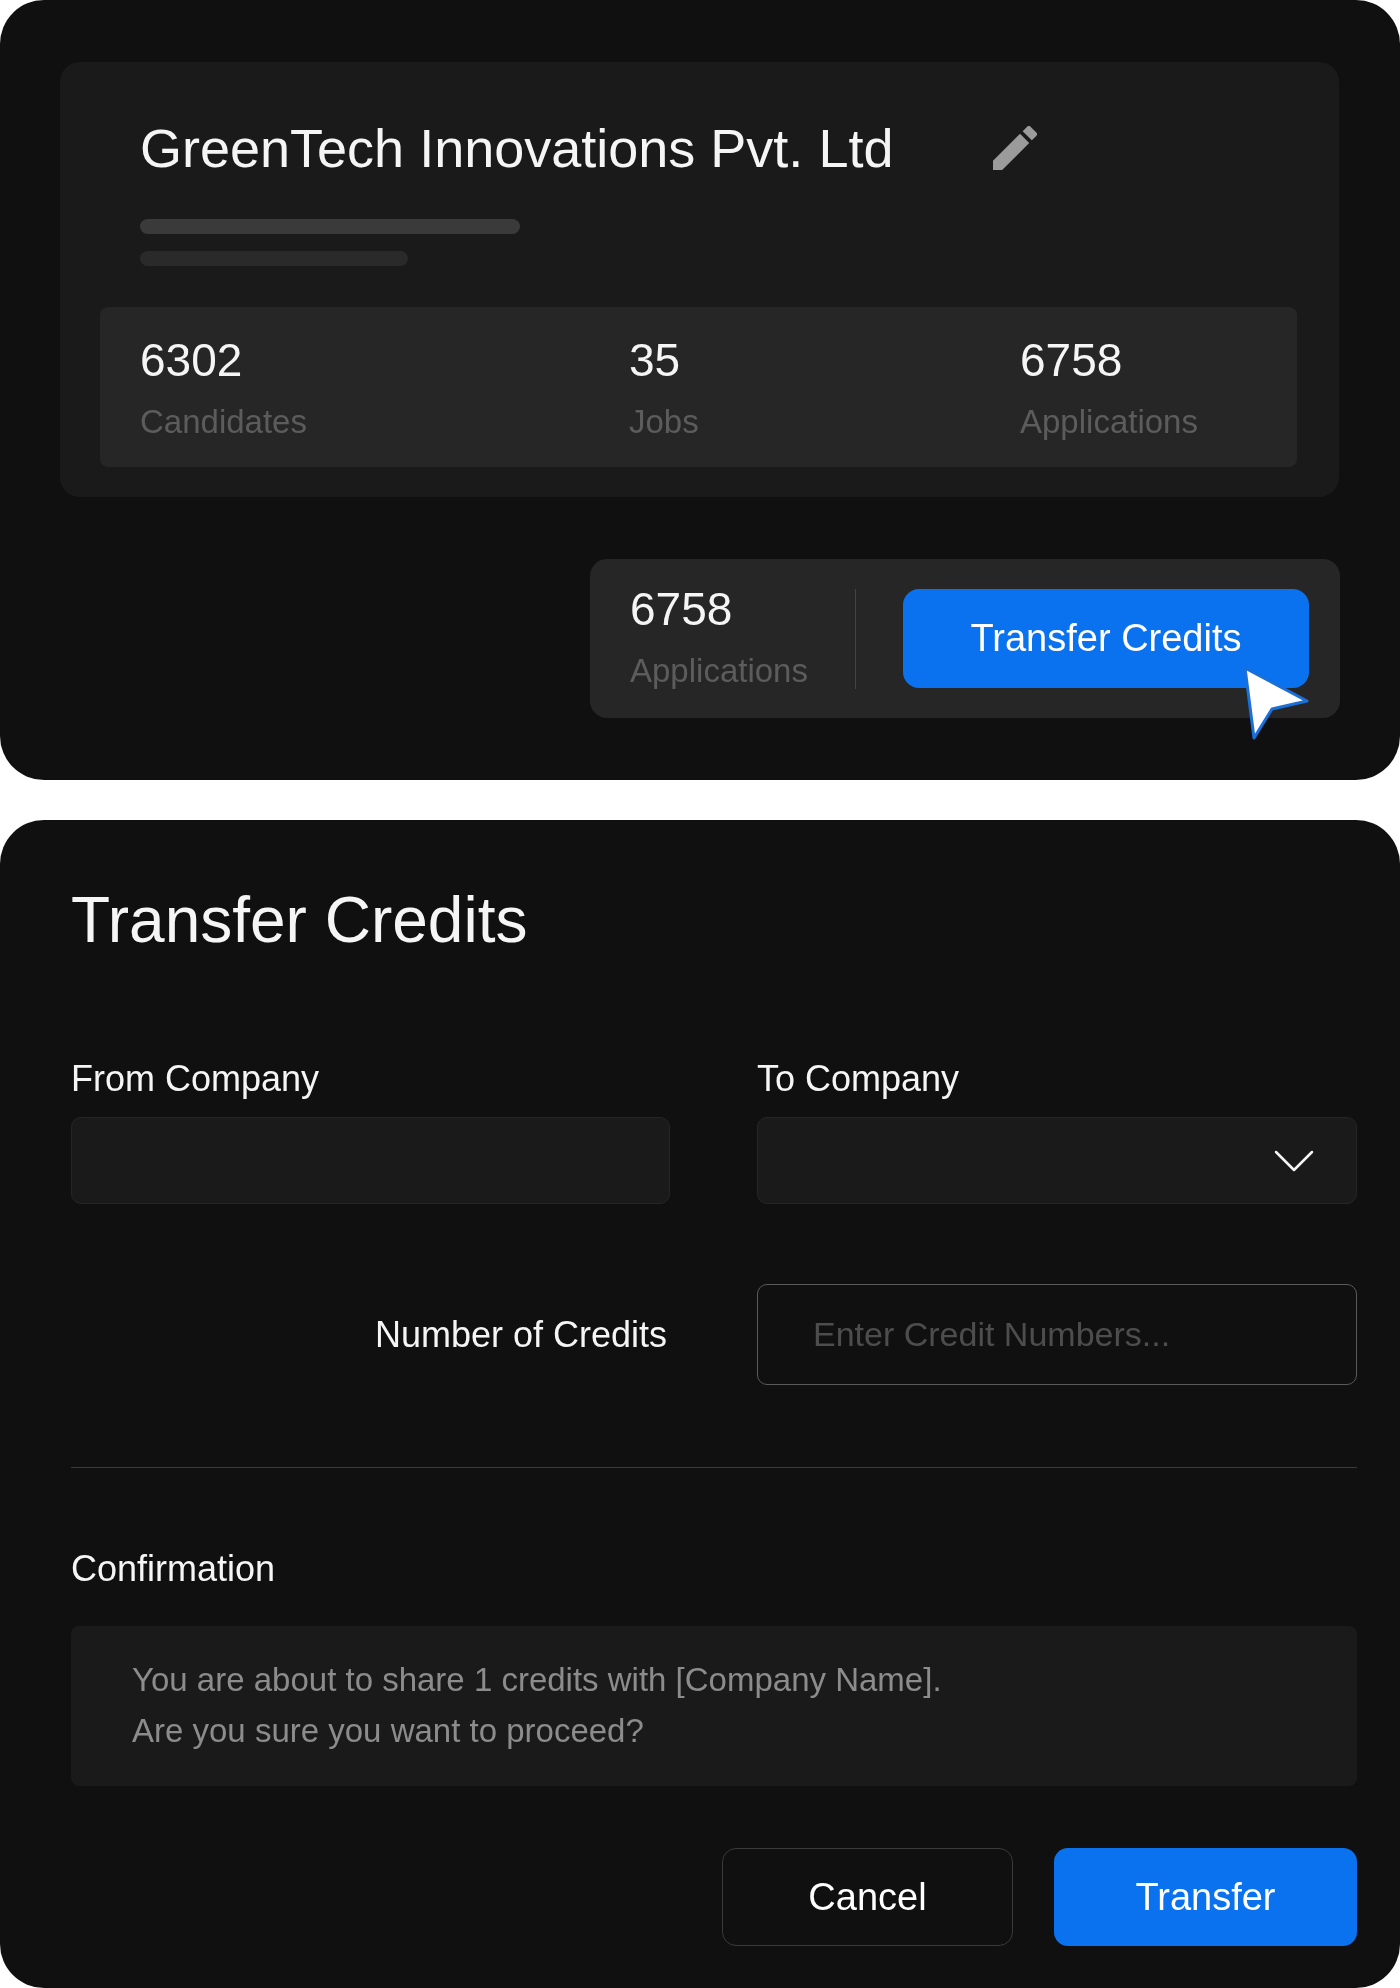 This screenshot has height=1988, width=1400. Describe the element at coordinates (191, 360) in the screenshot. I see `stat-value: 6302` at that location.